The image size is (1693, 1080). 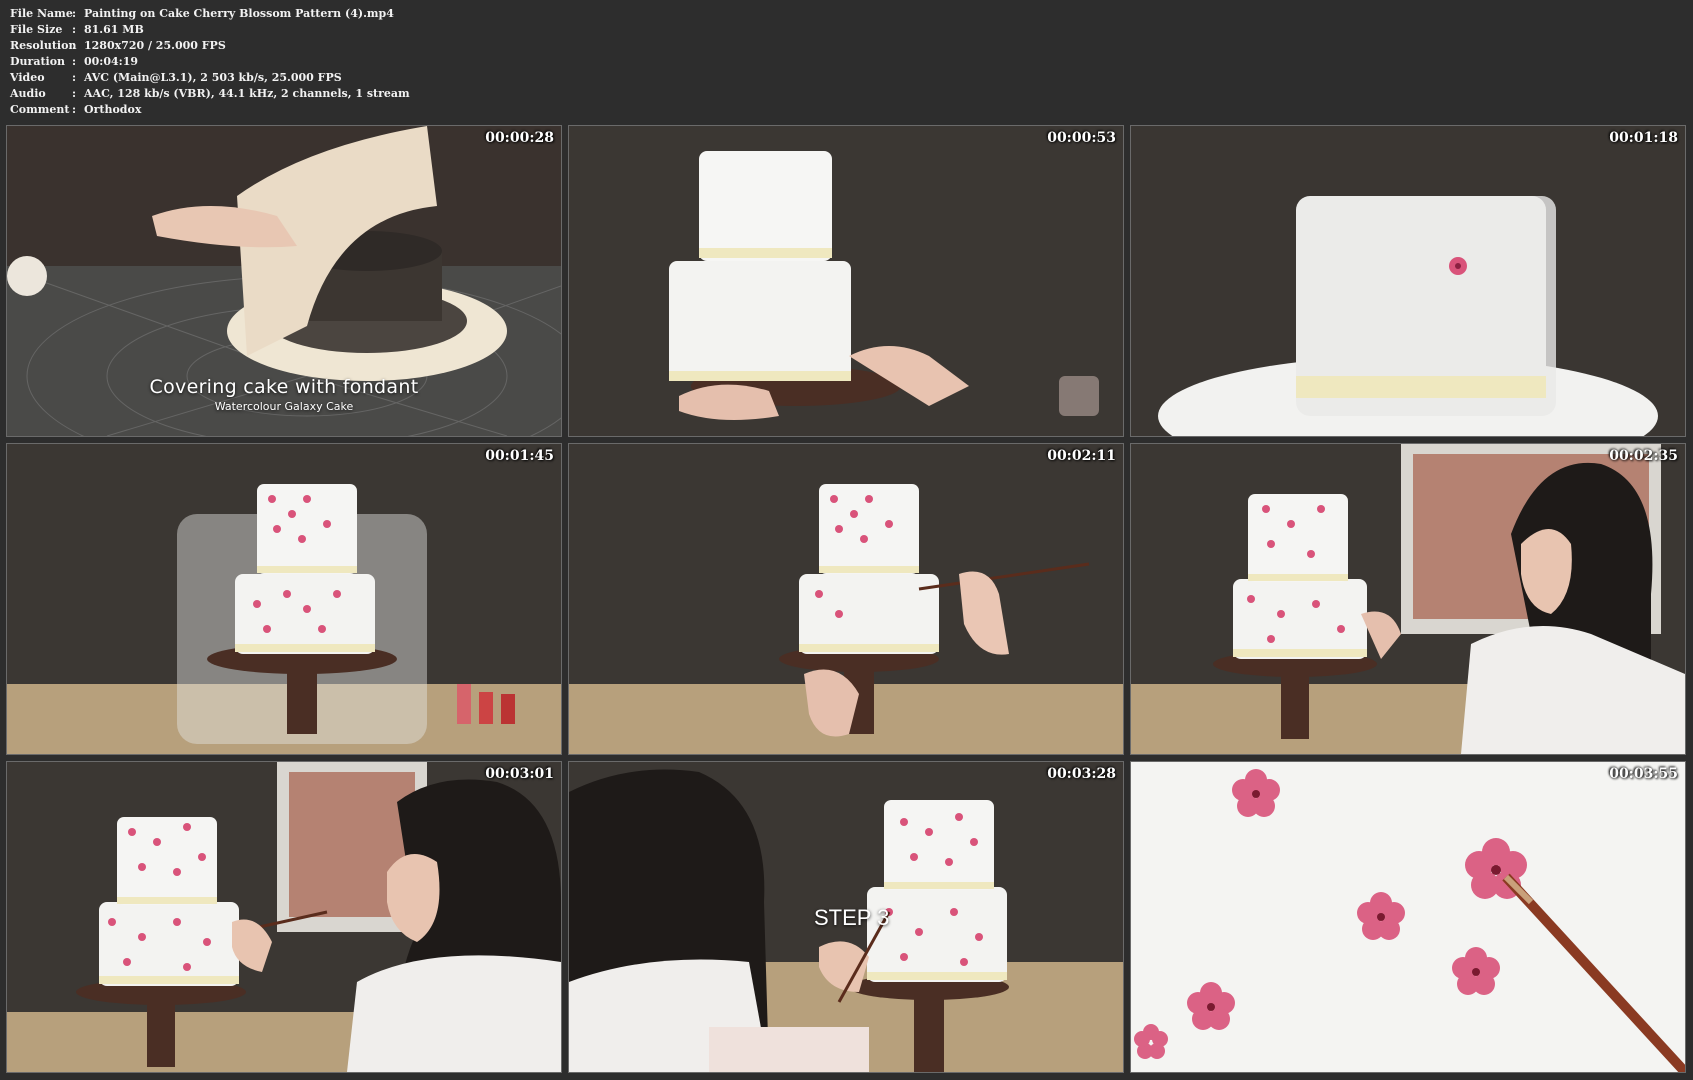 I want to click on frame-two-tier-cake, so click(x=846, y=281).